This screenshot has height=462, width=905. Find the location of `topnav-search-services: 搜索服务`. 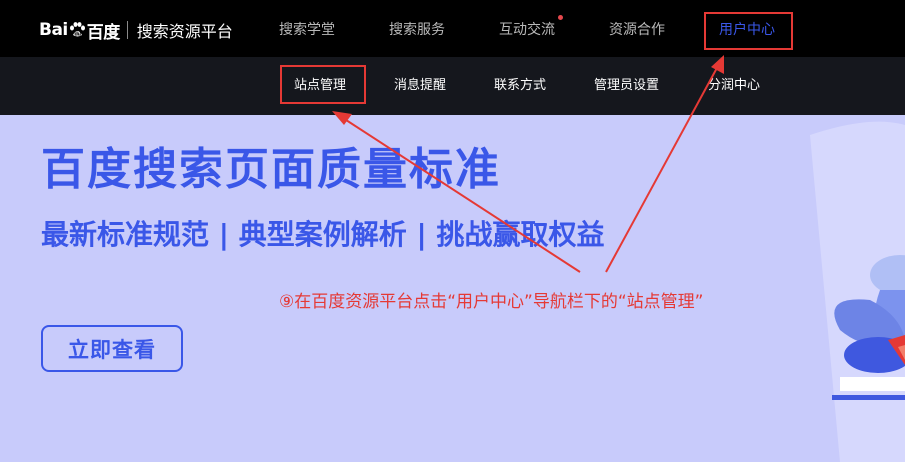

topnav-search-services: 搜索服务 is located at coordinates (417, 30).